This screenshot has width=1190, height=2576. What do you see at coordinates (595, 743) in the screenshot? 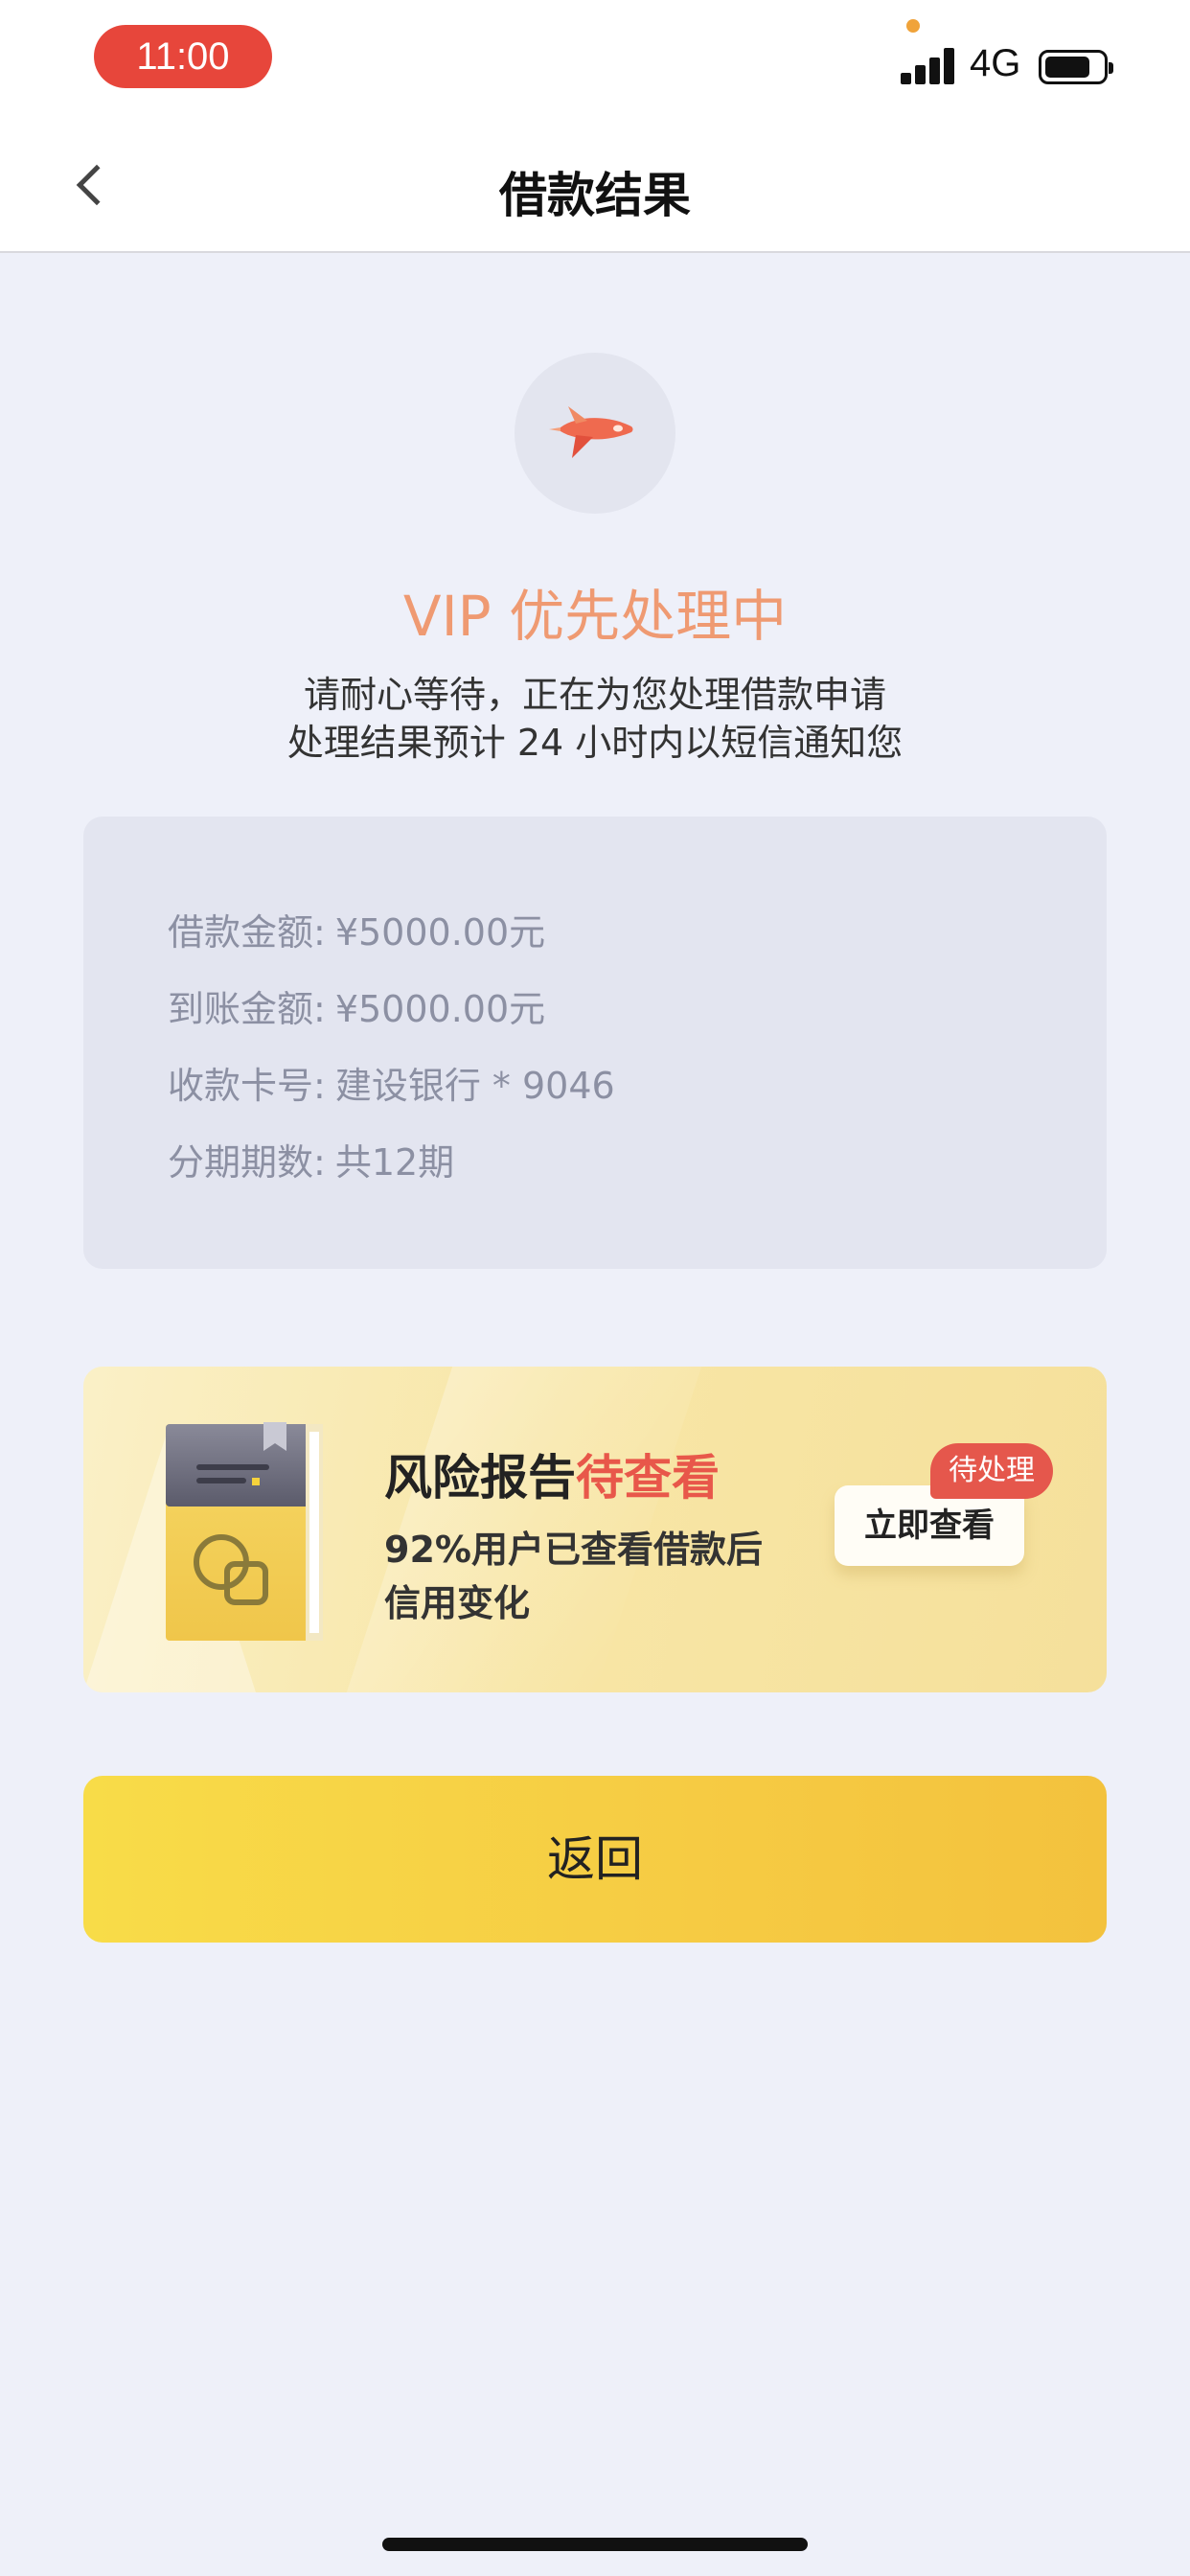
I see `status-description-line2: 处理结果预计 24 小时内以短信通知您` at bounding box center [595, 743].